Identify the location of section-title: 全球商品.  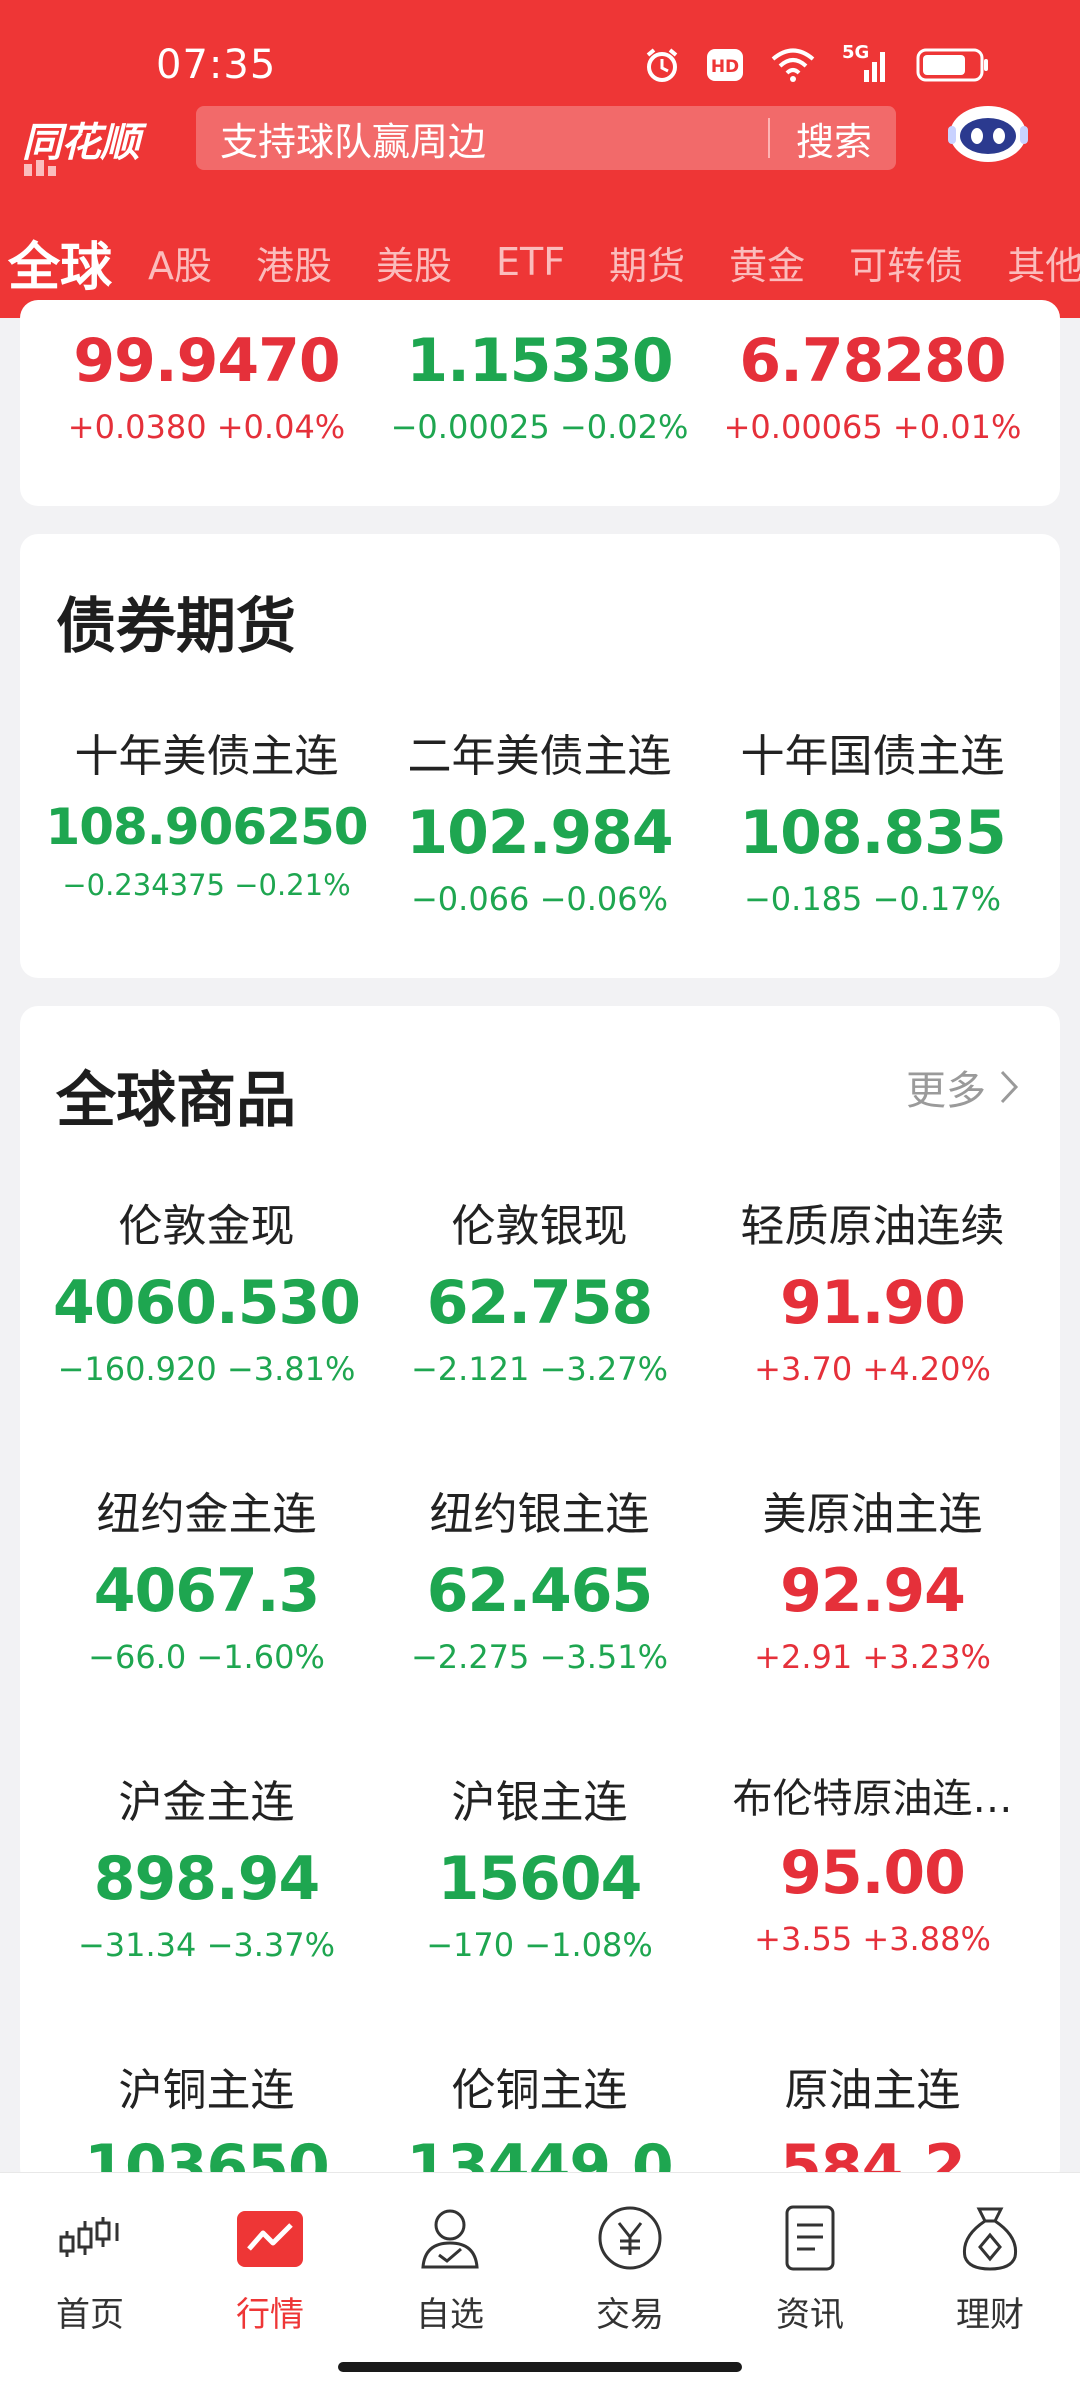
(176, 1101).